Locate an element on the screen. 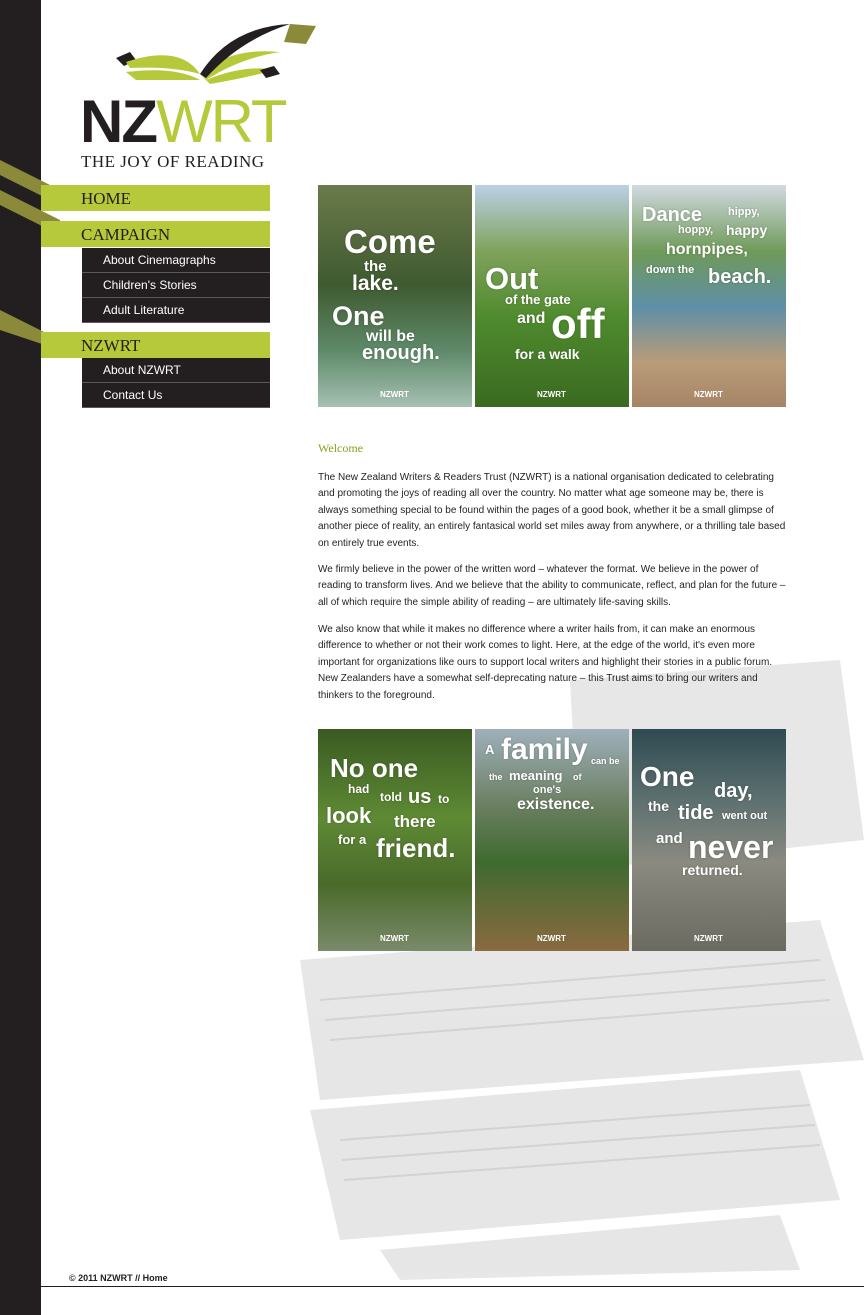 The image size is (864, 1315). footer-divider is located at coordinates (452, 1286).